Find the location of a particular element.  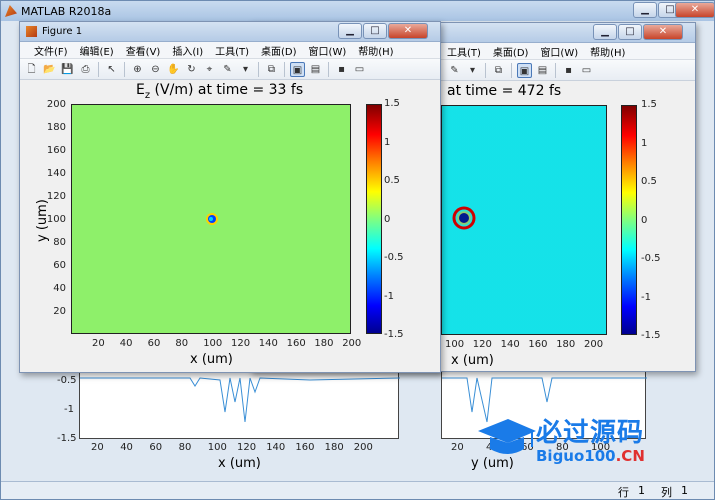

menu-view: 查看(V) is located at coordinates (143, 50).